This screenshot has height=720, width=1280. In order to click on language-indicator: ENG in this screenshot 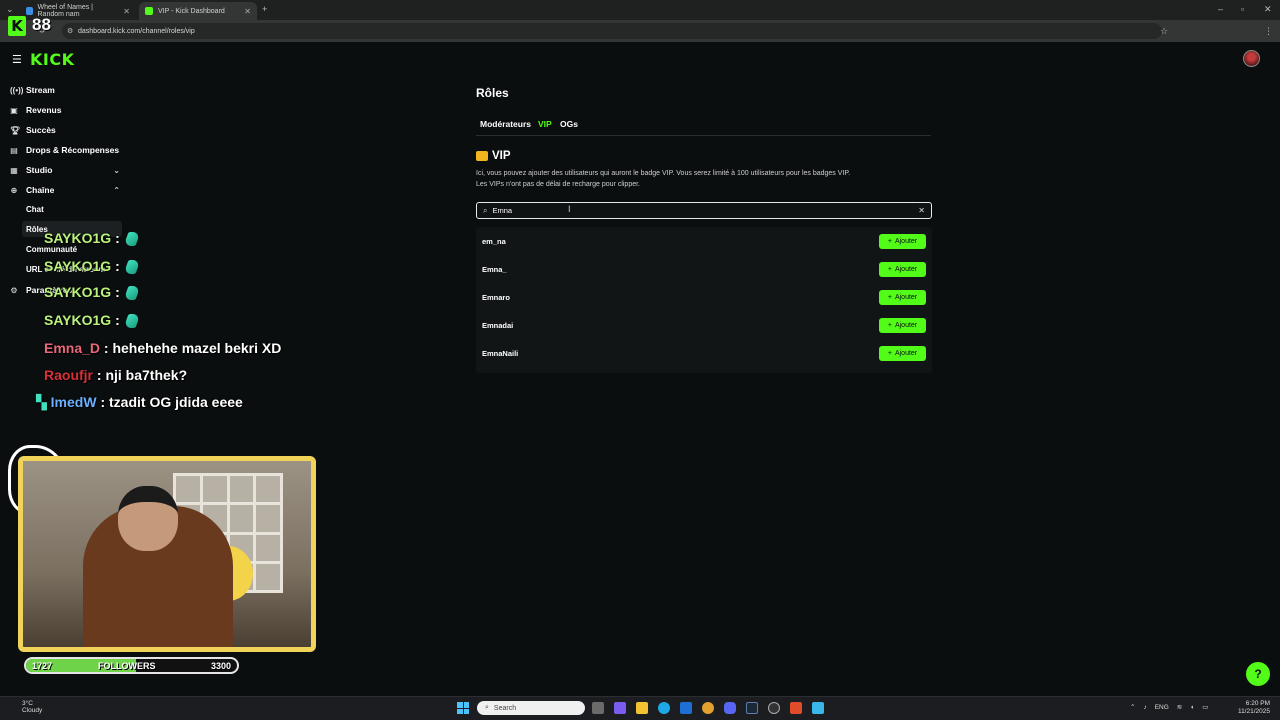, I will do `click(1162, 707)`.